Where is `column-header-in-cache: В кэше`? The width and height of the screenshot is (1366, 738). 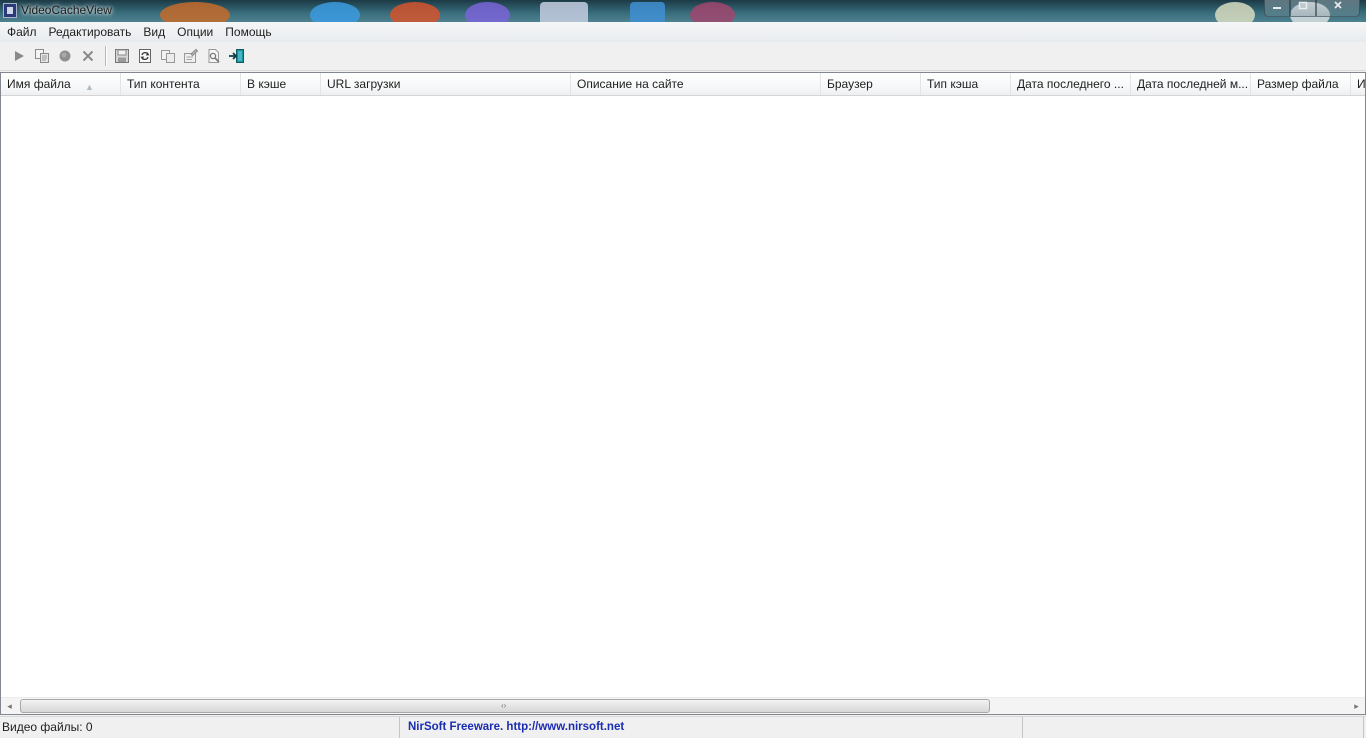 column-header-in-cache: В кэше is located at coordinates (281, 84).